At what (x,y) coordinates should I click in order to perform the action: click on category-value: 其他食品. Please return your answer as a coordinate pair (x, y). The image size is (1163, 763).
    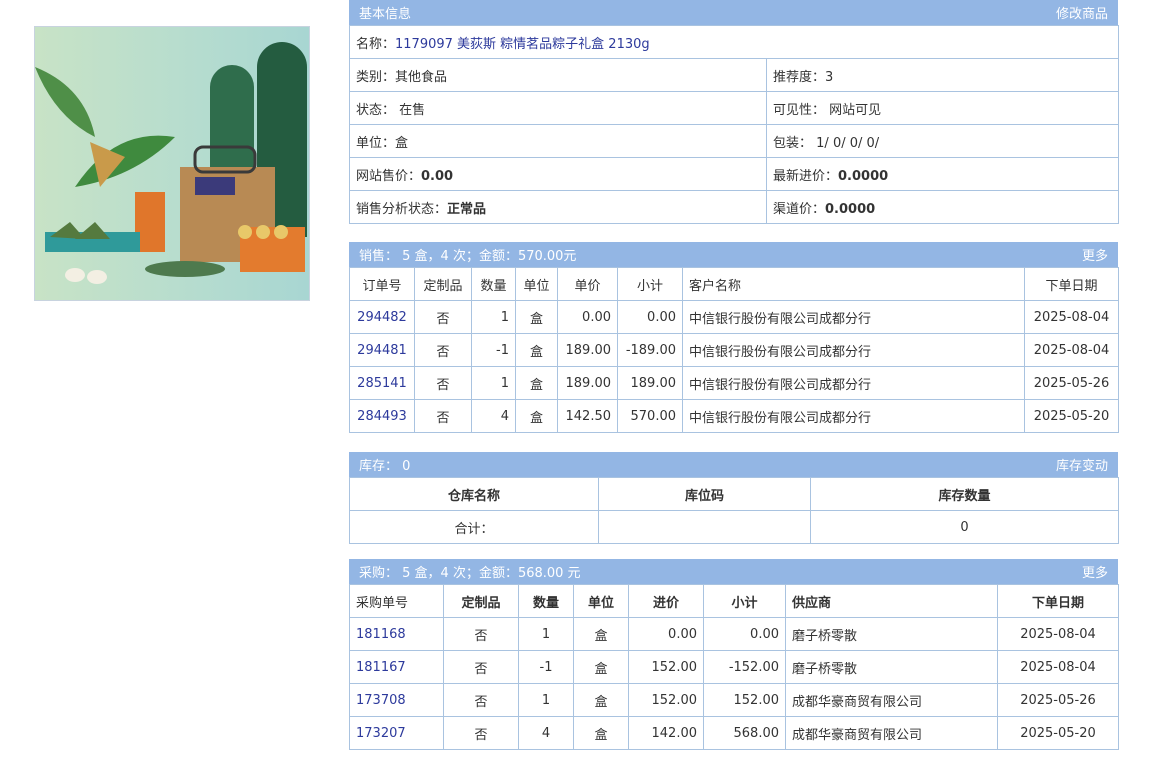
    Looking at the image, I should click on (421, 77).